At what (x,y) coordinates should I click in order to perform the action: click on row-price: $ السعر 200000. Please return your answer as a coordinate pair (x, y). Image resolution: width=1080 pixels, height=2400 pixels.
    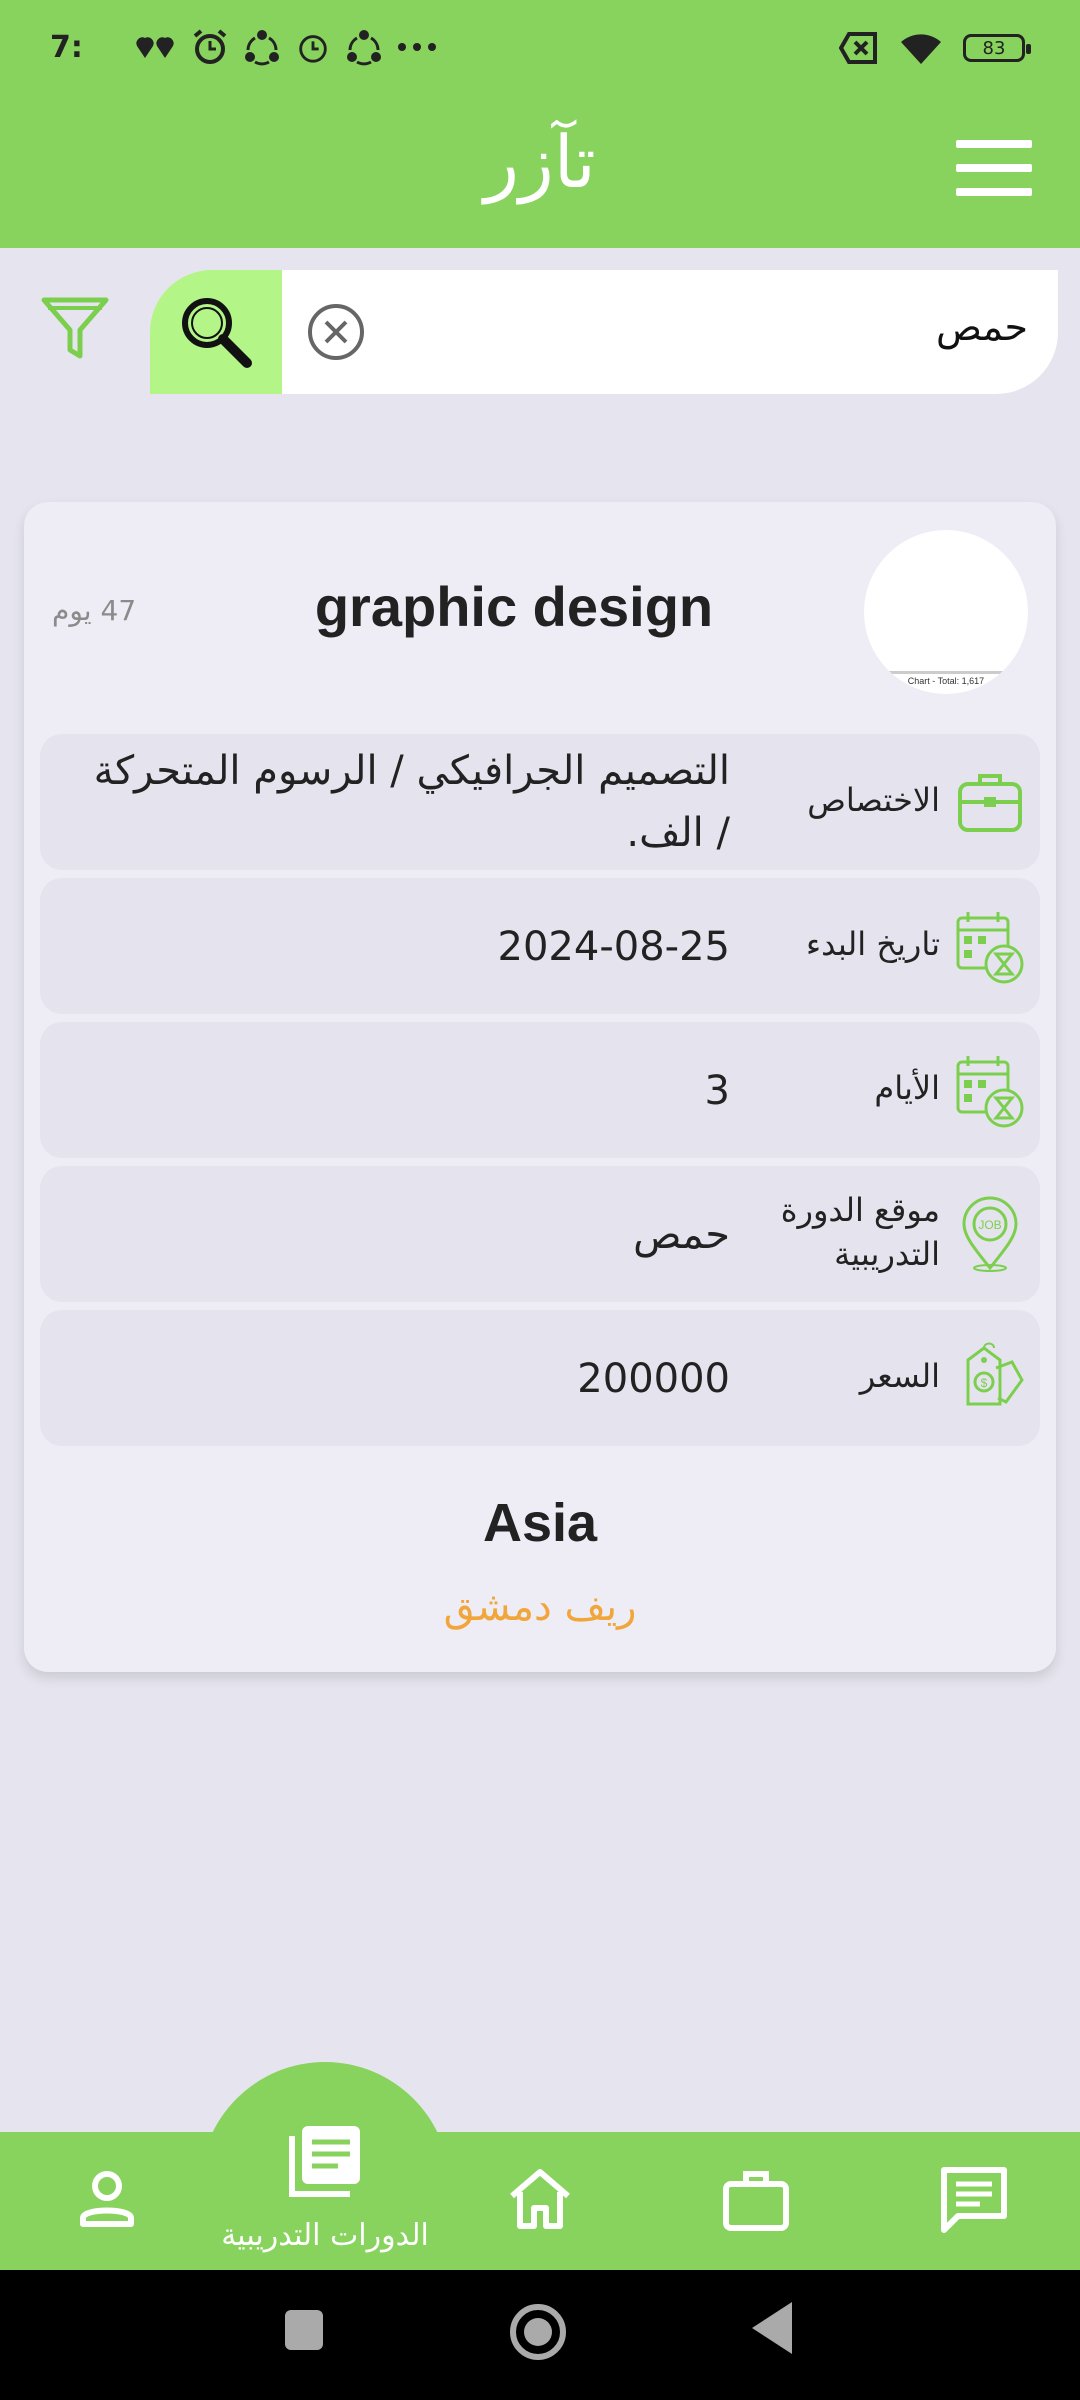
    Looking at the image, I should click on (540, 1378).